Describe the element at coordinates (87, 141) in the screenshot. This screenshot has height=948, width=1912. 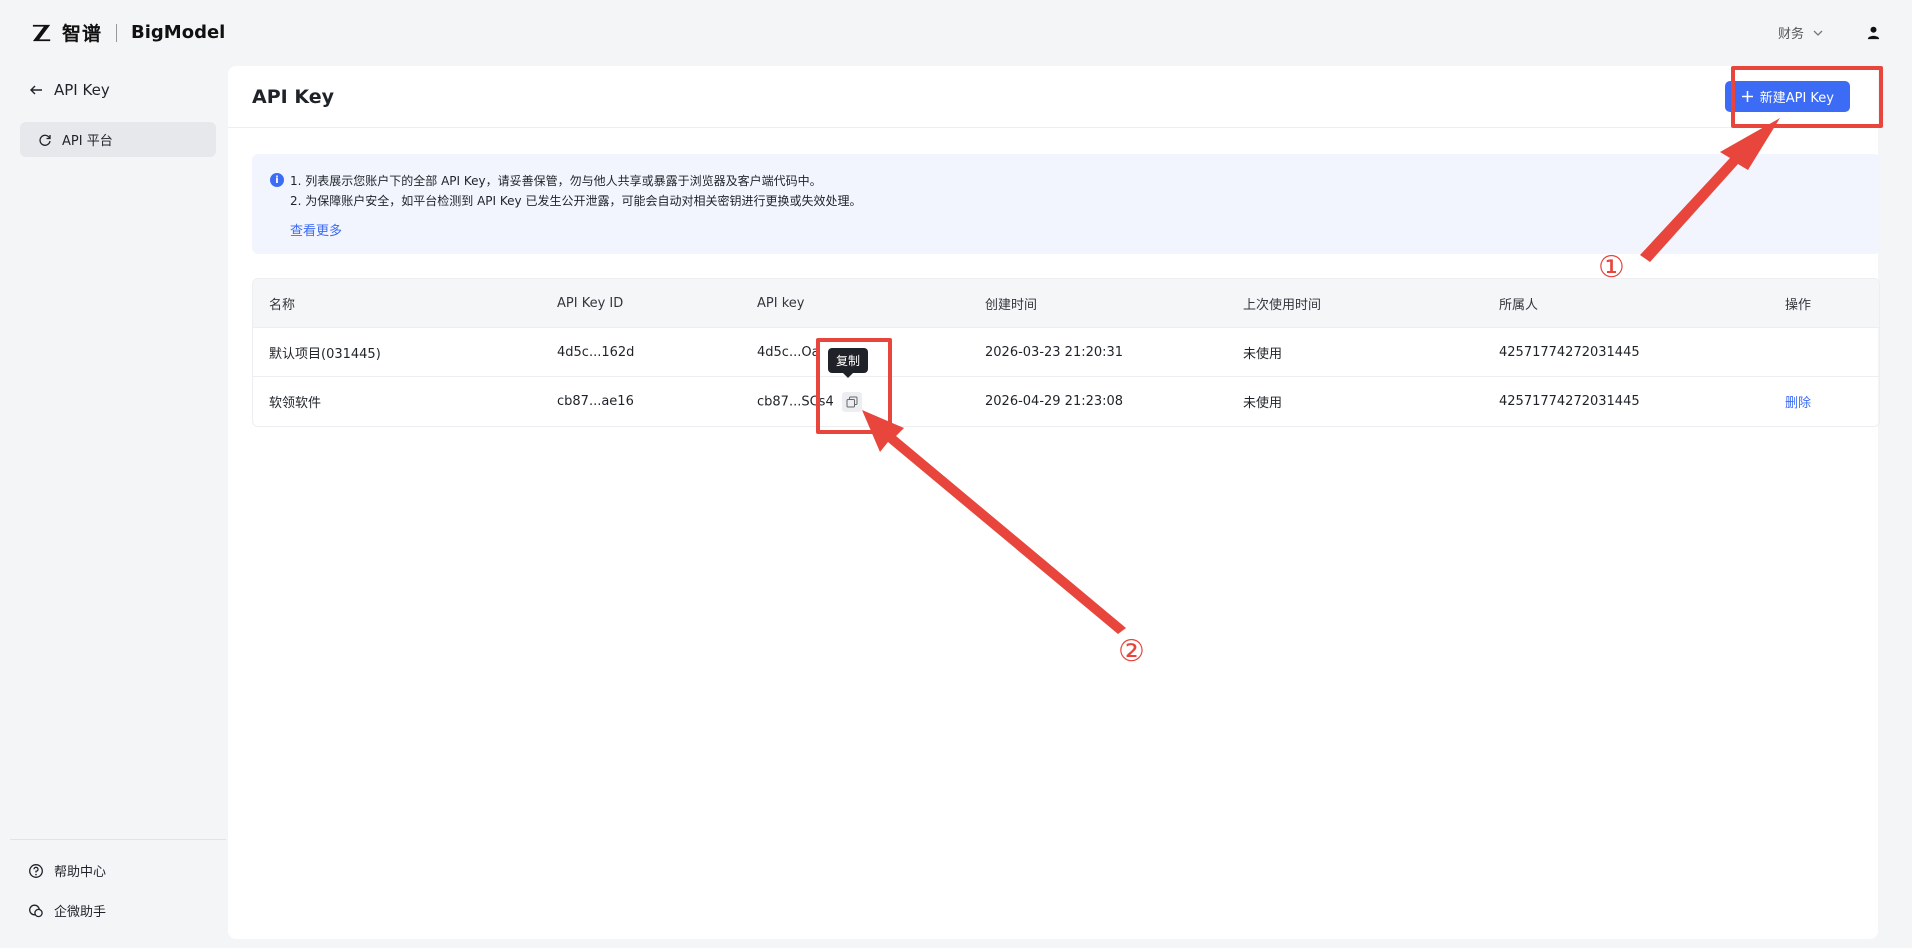
I see `sidebar-item-label: API 平台` at that location.